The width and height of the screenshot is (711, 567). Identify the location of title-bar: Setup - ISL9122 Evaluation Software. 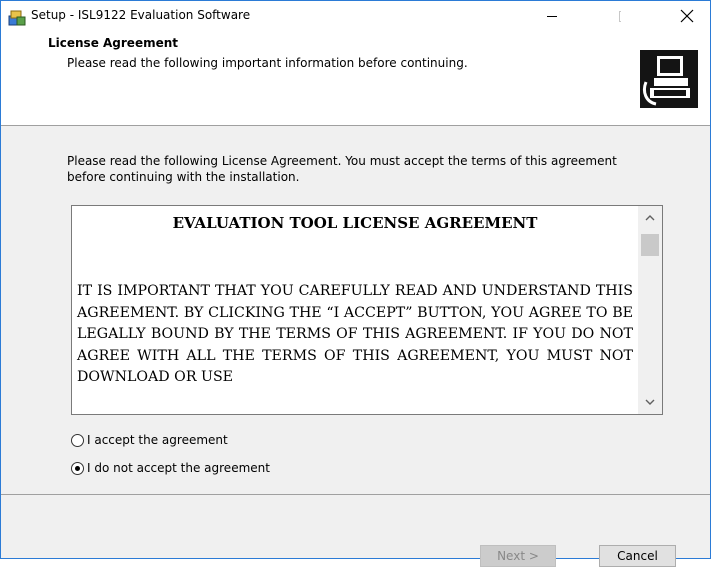
(355, 16).